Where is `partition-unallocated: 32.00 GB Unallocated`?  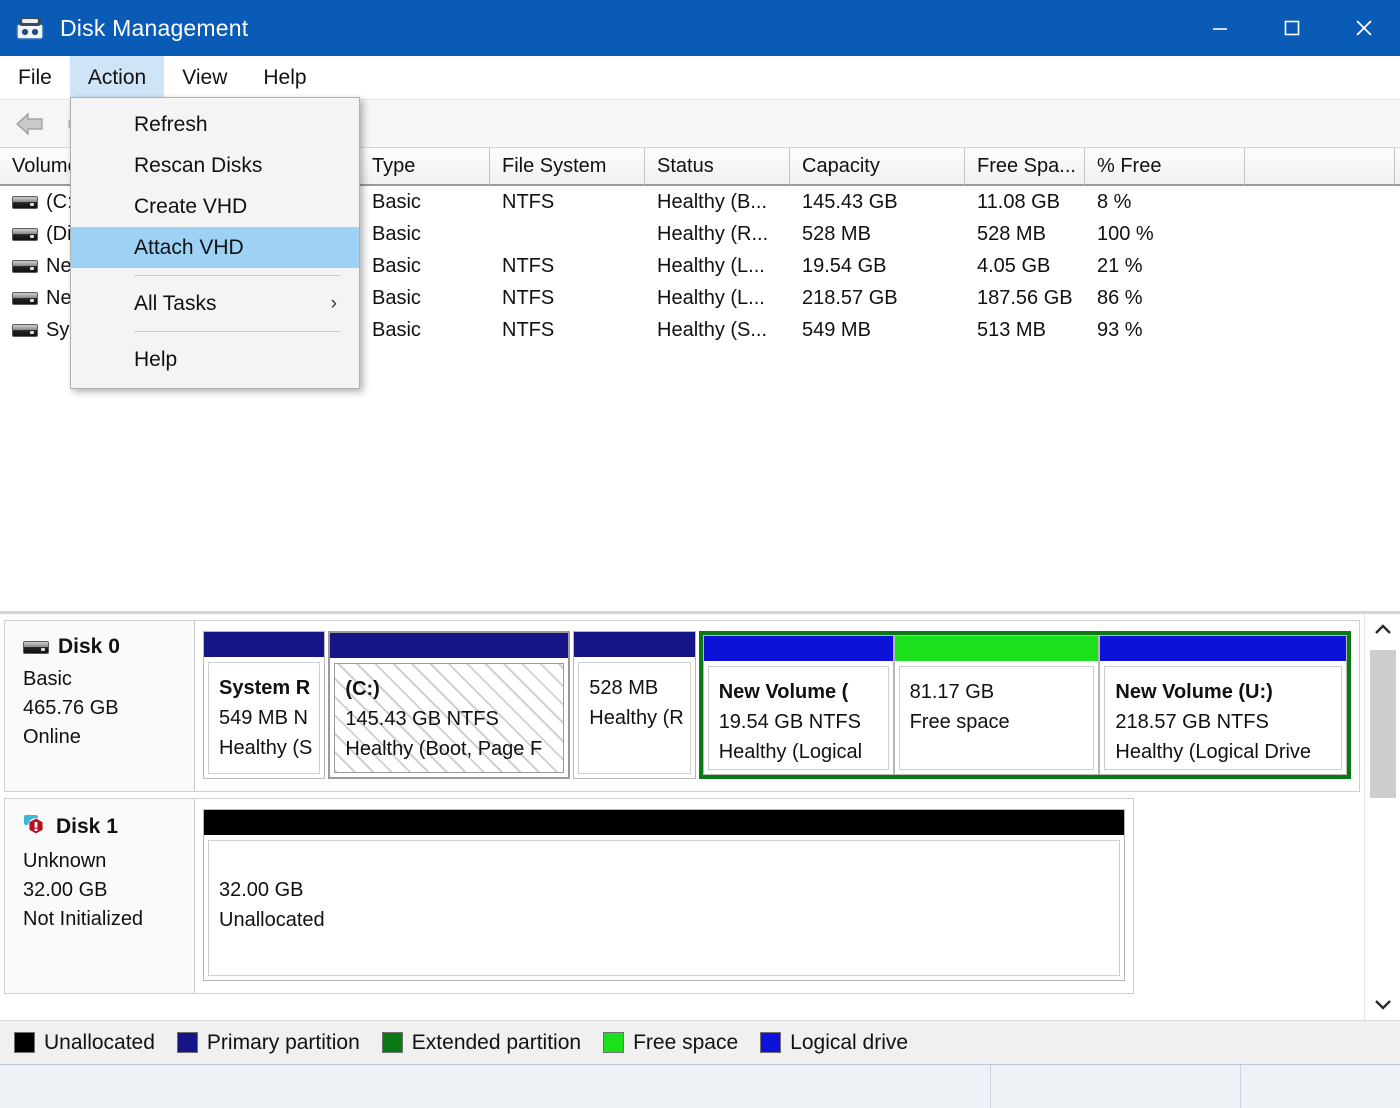
partition-unallocated: 32.00 GB Unallocated is located at coordinates (664, 895).